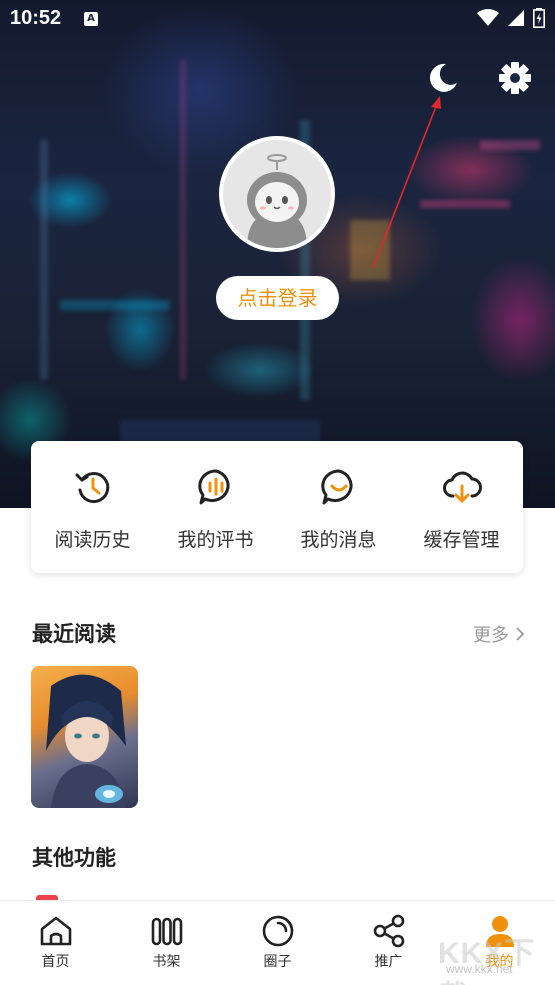 The image size is (555, 985). I want to click on message-icon, so click(339, 487).